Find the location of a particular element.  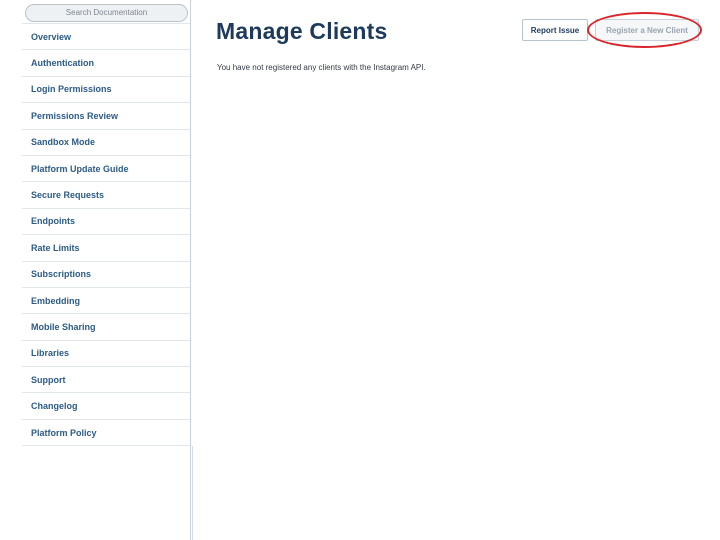

sidebar-item-label: Libraries is located at coordinates (50, 353).